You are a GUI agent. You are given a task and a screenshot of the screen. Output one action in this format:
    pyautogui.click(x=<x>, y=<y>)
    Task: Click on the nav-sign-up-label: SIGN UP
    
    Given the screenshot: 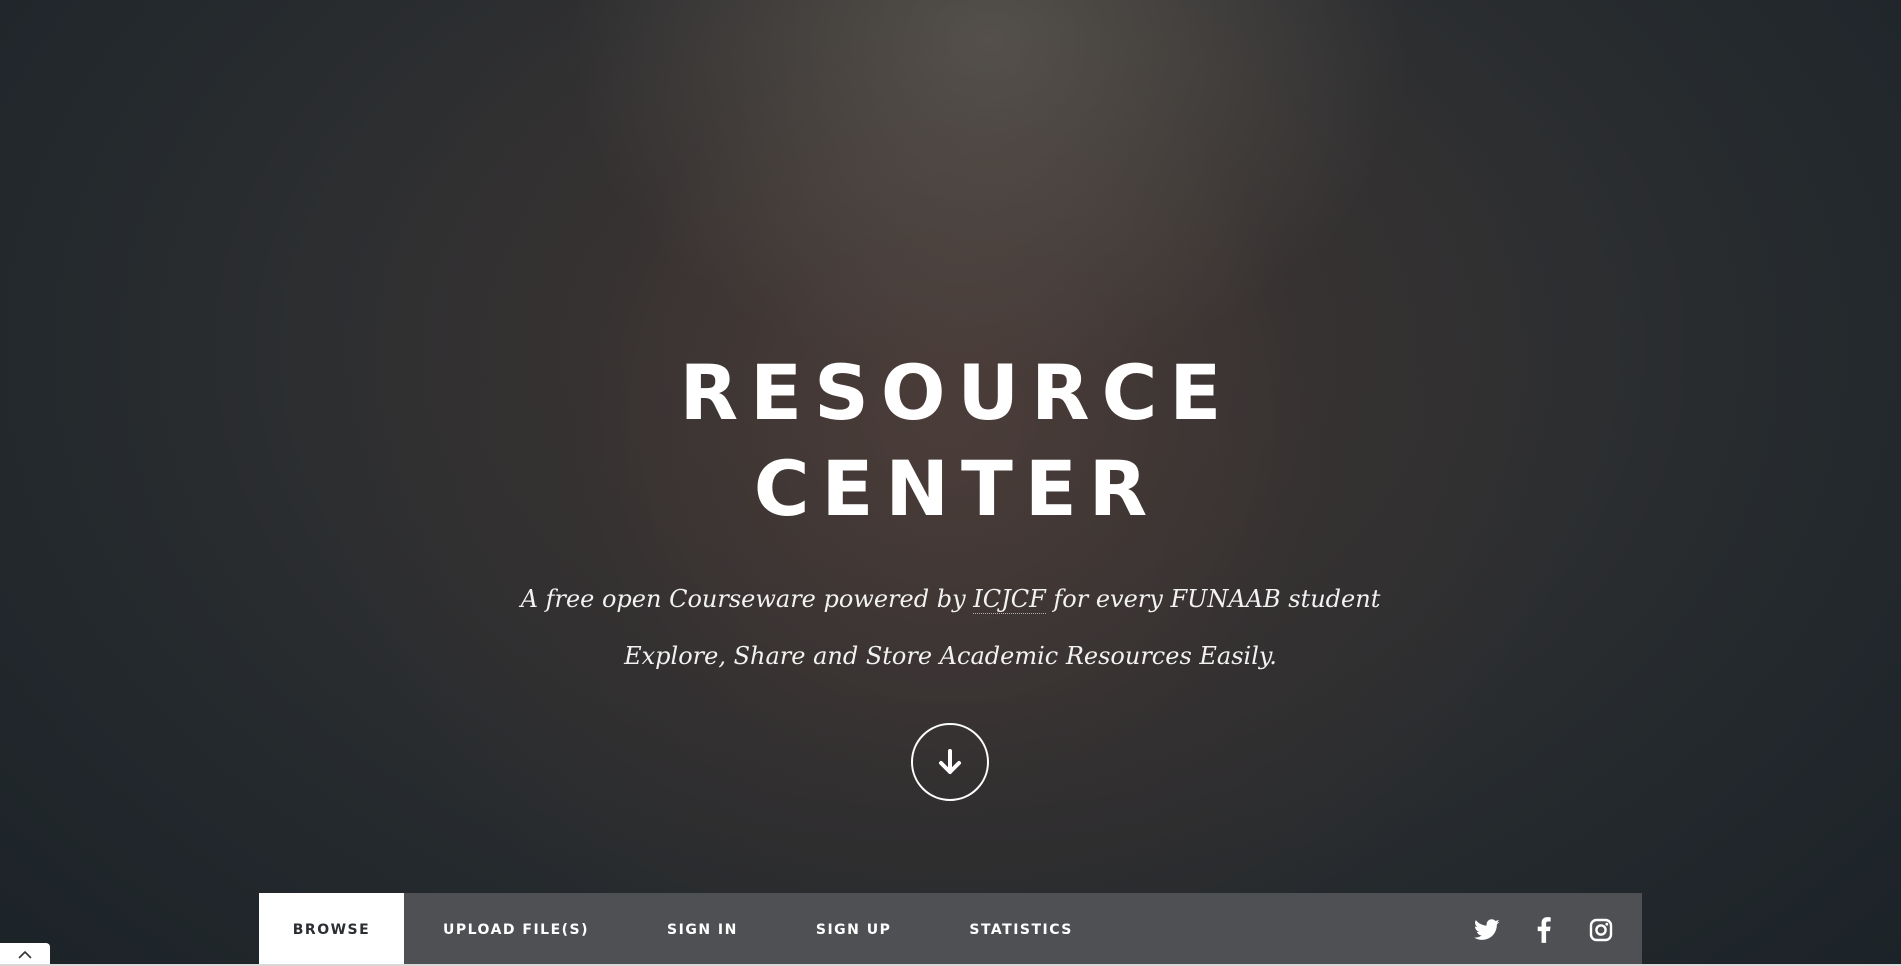 What is the action you would take?
    pyautogui.click(x=853, y=929)
    